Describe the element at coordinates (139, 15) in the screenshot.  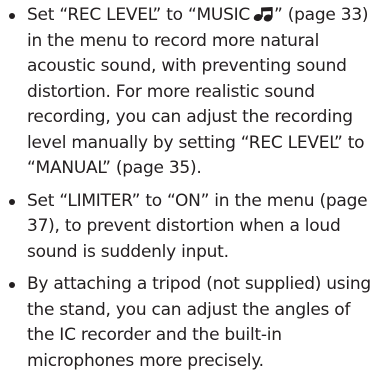
I see `item-text-part1: Set “REC LEVEL” to “MUSIC` at that location.